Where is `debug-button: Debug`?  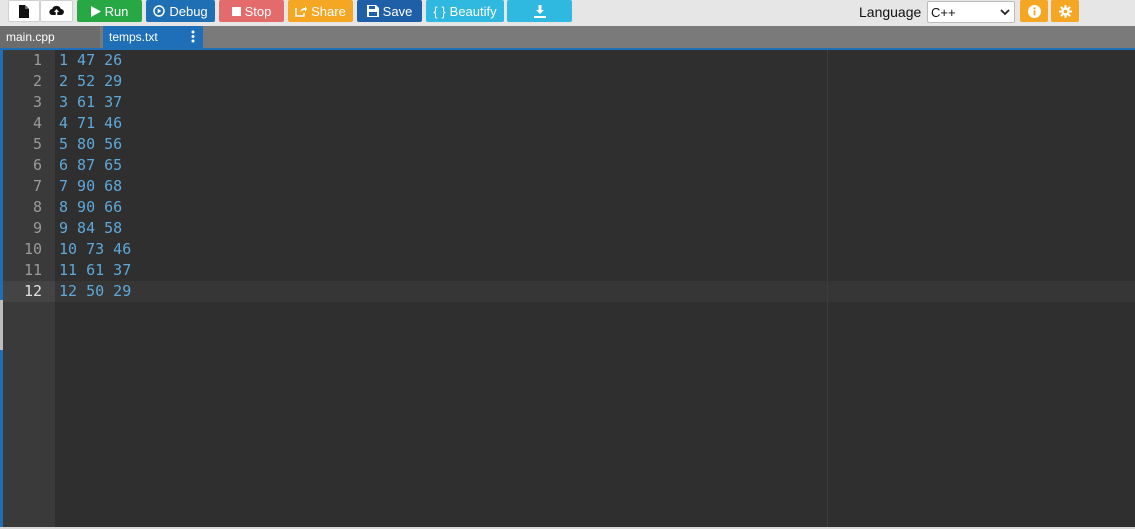
debug-button: Debug is located at coordinates (180, 11).